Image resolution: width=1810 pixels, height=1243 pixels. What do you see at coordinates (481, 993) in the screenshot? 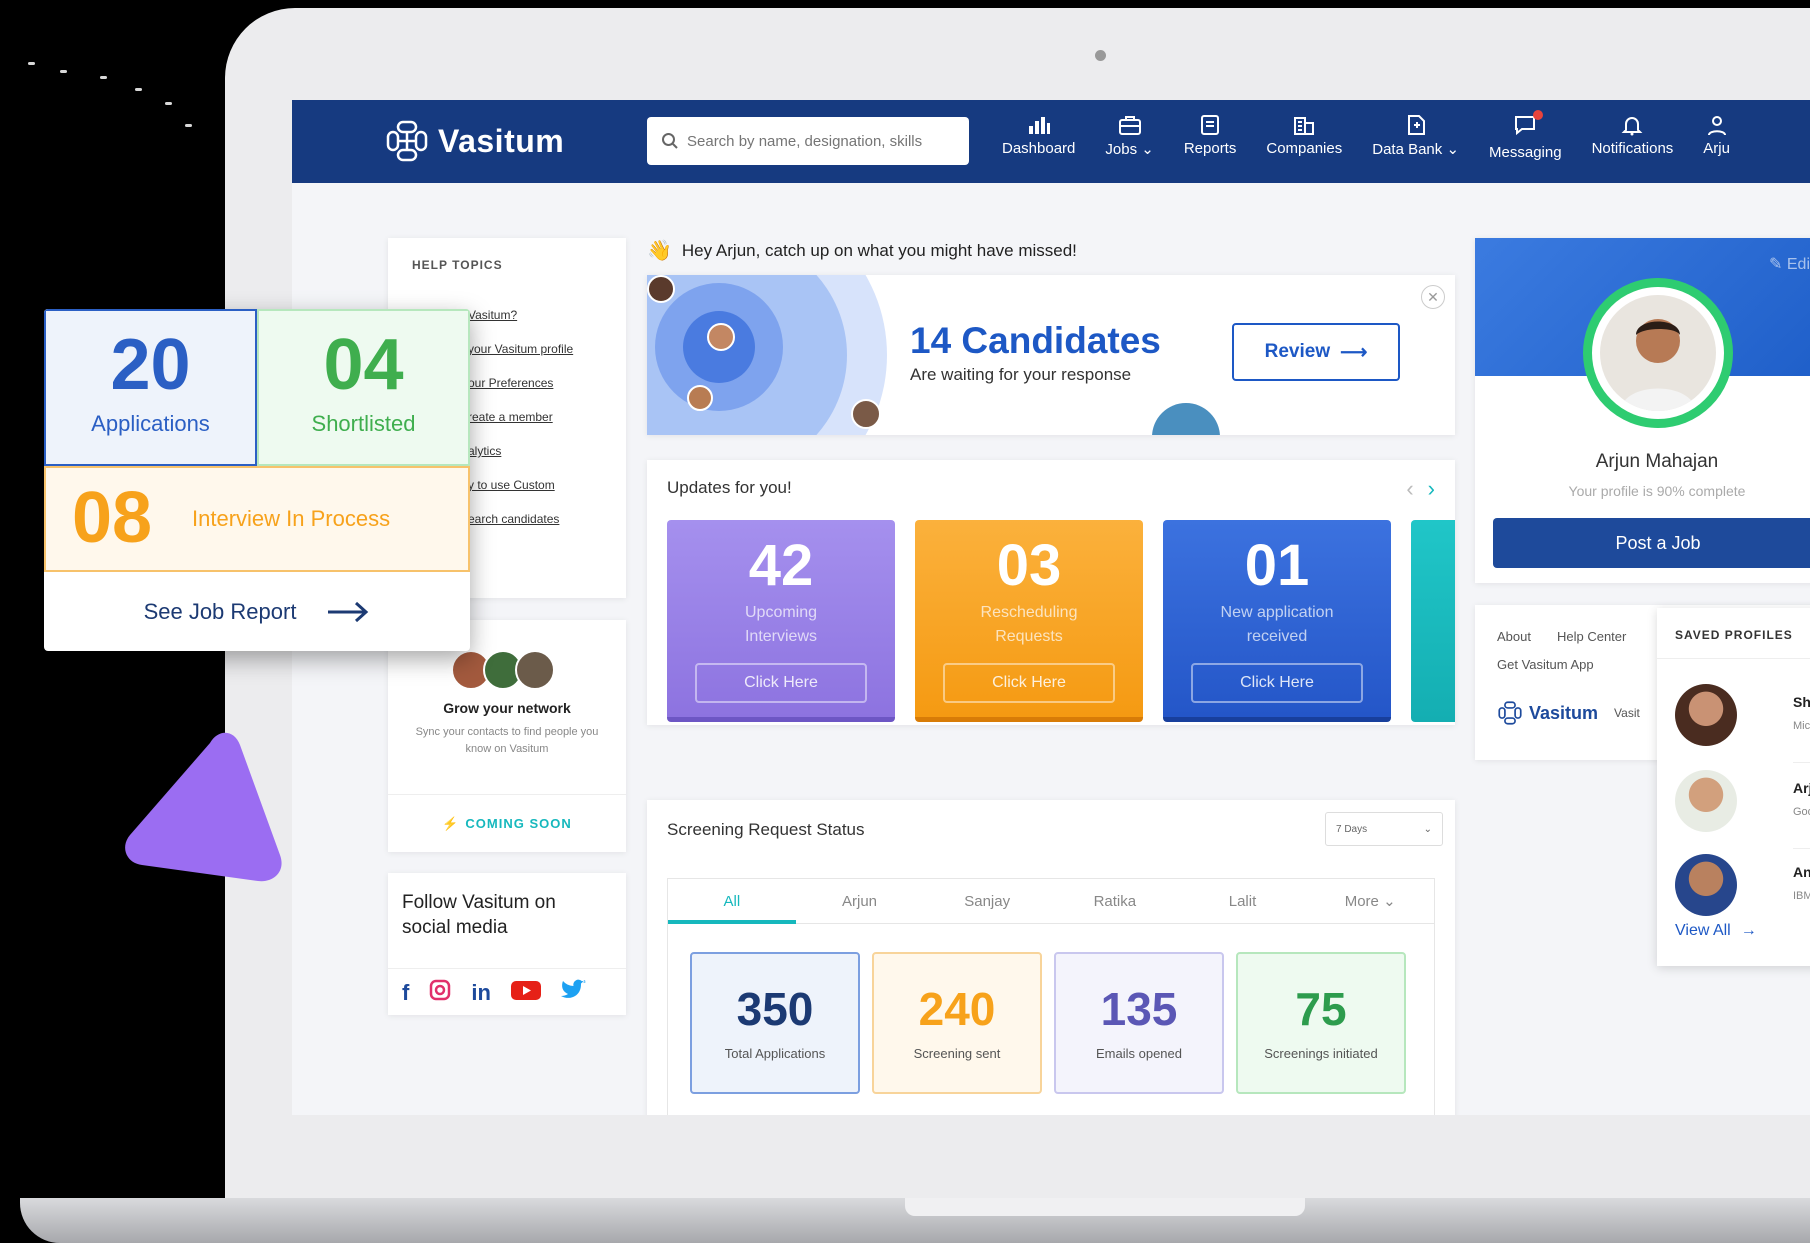
I see `linkedin-icon: in` at bounding box center [481, 993].